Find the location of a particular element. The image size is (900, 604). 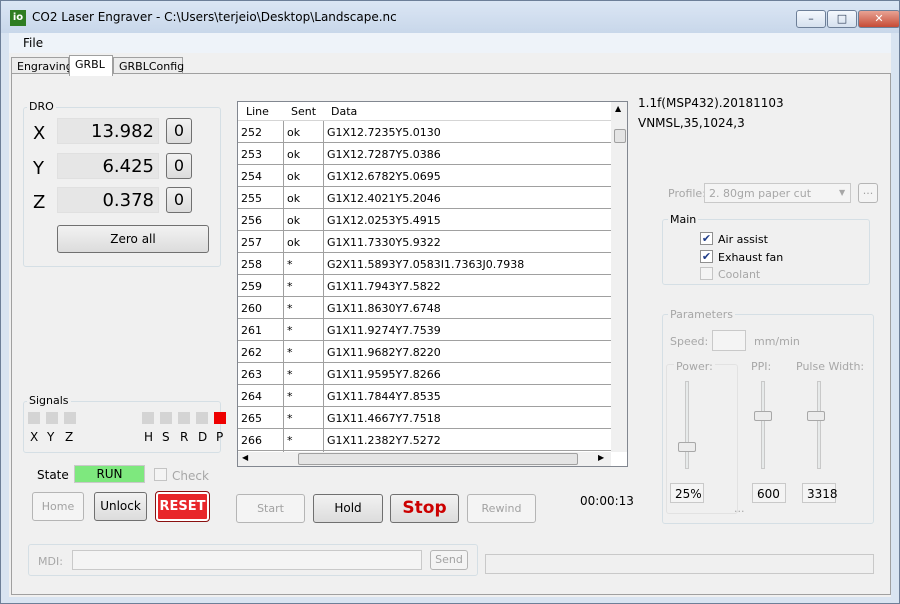

firmware-options: VNMSL,35,1024,3 is located at coordinates (691, 123).